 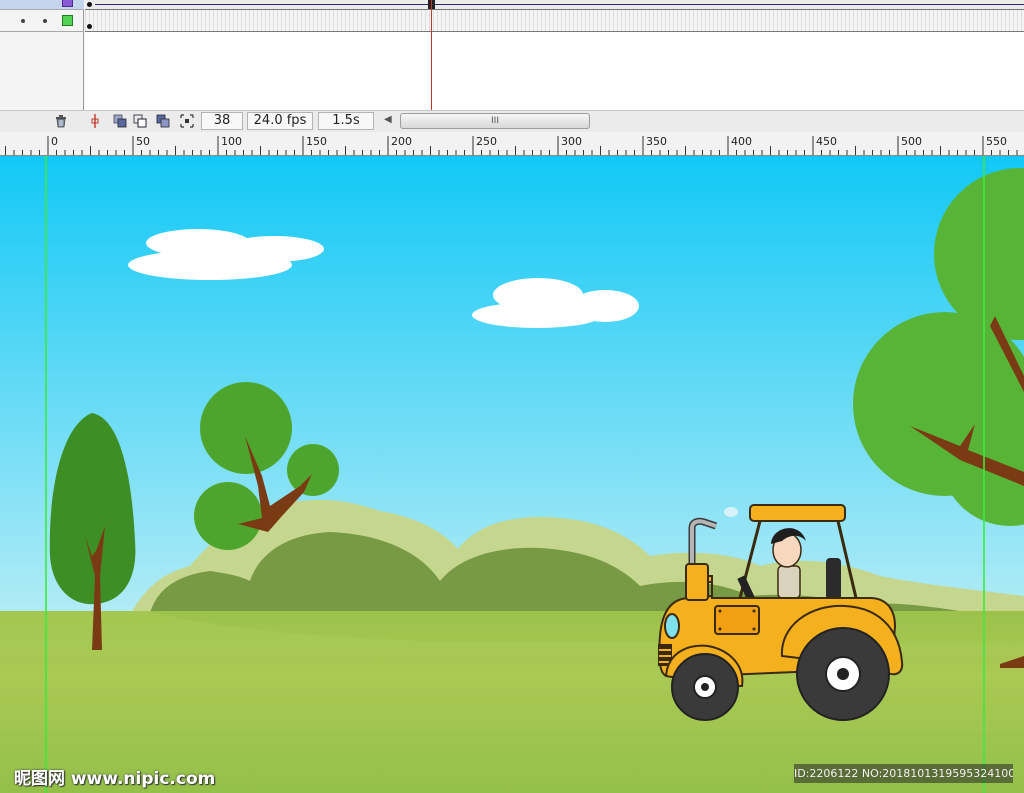 I want to click on timeline-status-bar: 38 24.0 fps 1.5s ◀ III, so click(x=512, y=121).